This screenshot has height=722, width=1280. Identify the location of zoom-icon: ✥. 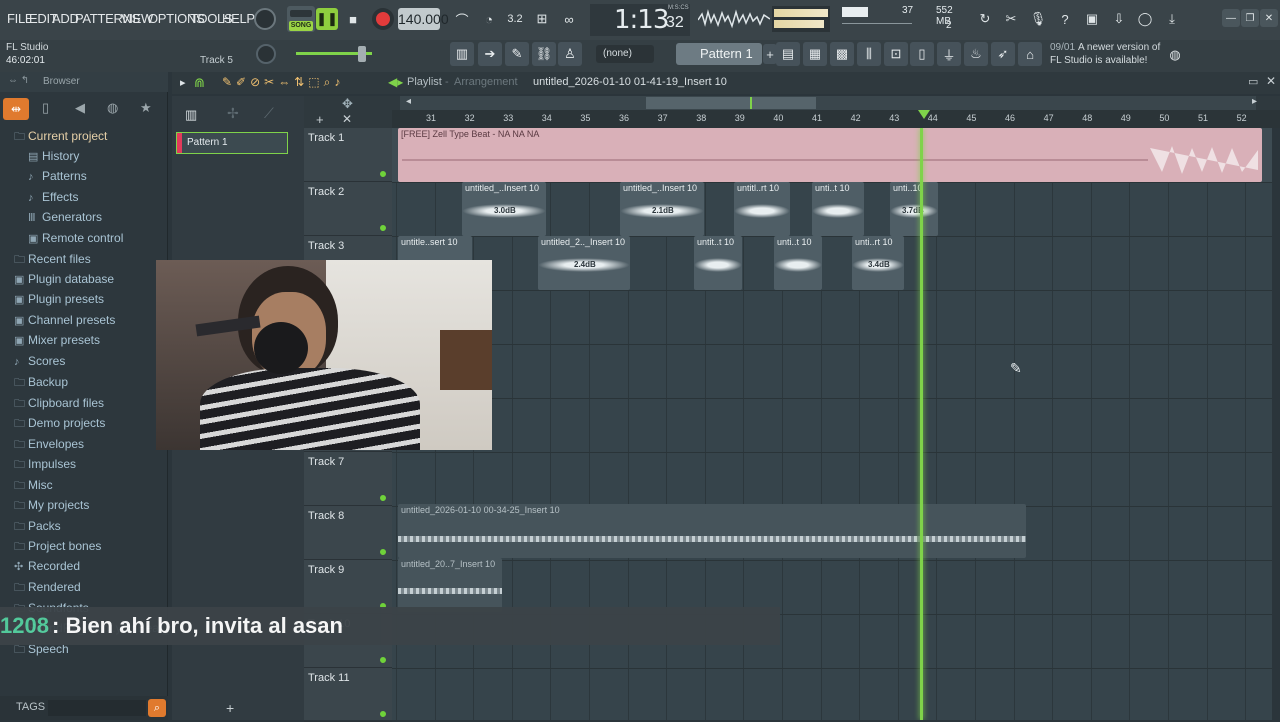
(347, 104).